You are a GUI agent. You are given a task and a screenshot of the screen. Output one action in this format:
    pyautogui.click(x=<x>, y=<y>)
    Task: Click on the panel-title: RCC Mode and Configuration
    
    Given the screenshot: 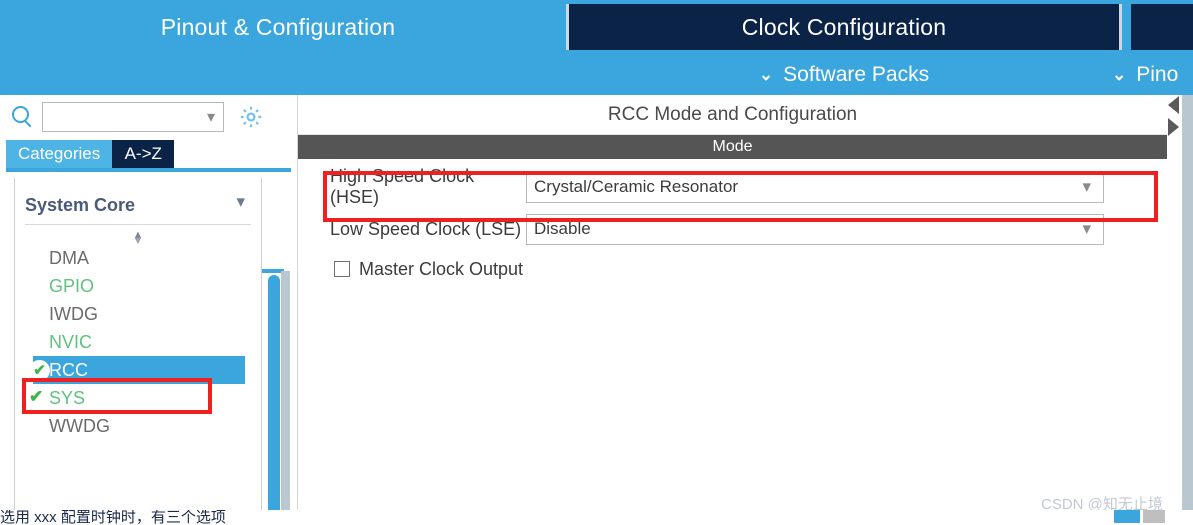 What is the action you would take?
    pyautogui.click(x=732, y=115)
    